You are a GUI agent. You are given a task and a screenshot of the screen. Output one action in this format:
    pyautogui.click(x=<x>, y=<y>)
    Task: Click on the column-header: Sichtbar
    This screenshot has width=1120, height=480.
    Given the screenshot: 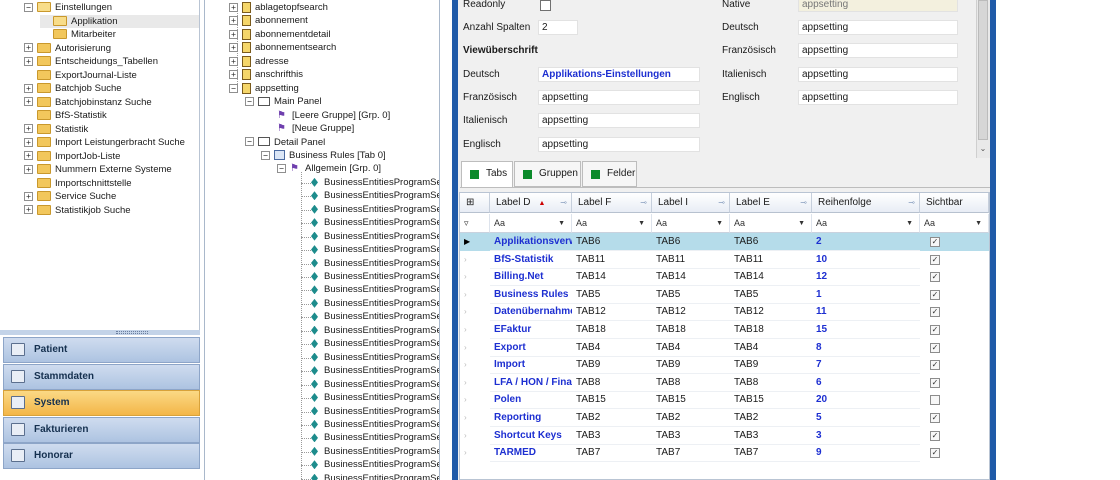 What is the action you would take?
    pyautogui.click(x=954, y=203)
    